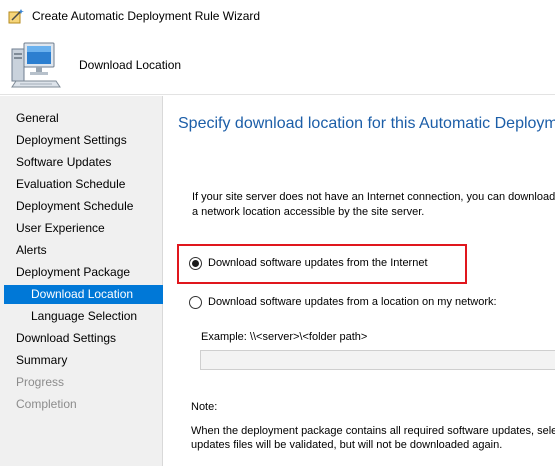 The height and width of the screenshot is (466, 555). What do you see at coordinates (83, 294) in the screenshot?
I see `sidebar-item-download-location: Download Location` at bounding box center [83, 294].